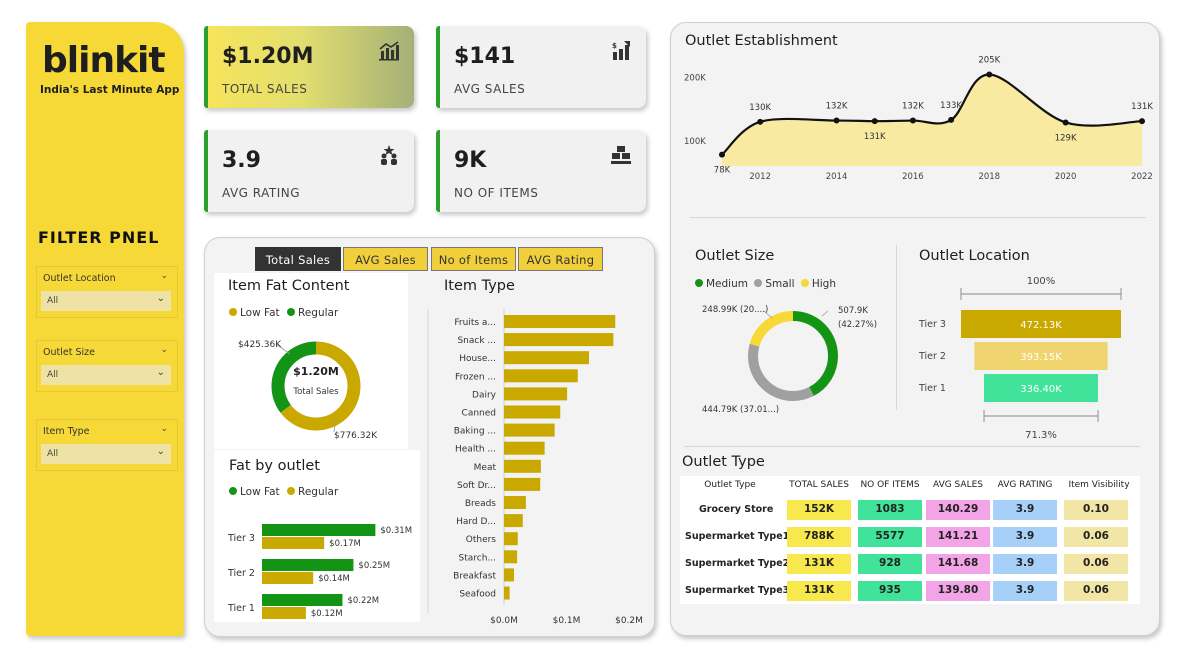 This screenshot has height=669, width=1182. What do you see at coordinates (1041, 325) in the screenshot?
I see `funnel-value: 472.13K` at bounding box center [1041, 325].